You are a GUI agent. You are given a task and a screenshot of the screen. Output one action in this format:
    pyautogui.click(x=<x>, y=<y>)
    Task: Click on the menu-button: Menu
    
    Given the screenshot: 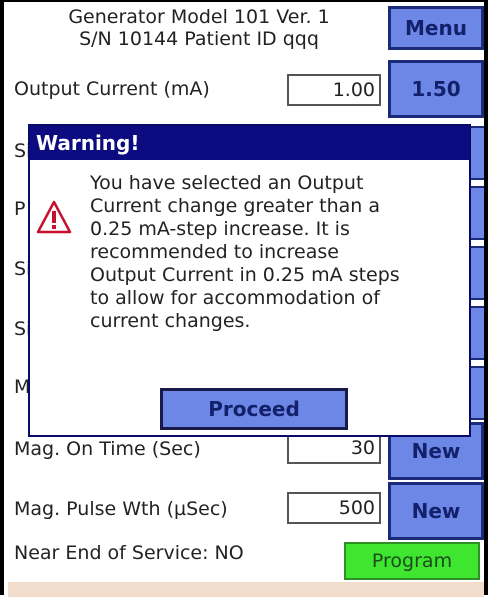 What is the action you would take?
    pyautogui.click(x=436, y=28)
    